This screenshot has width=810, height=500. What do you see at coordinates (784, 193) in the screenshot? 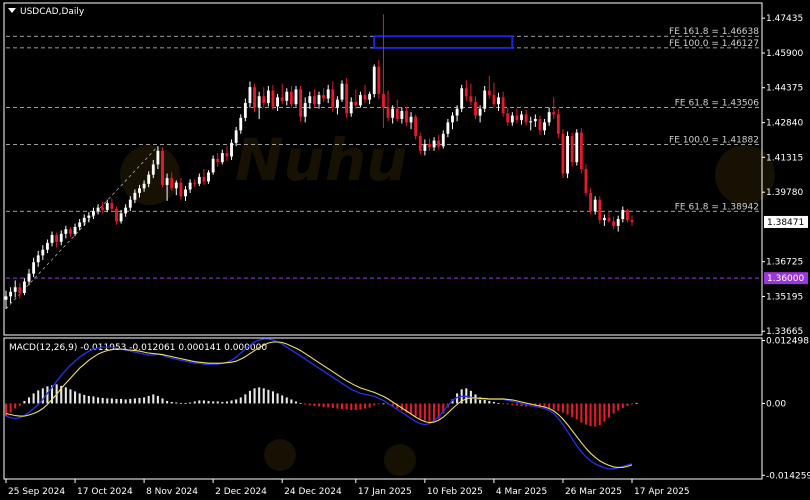
I see `price-tick-label: 1.39780` at bounding box center [784, 193].